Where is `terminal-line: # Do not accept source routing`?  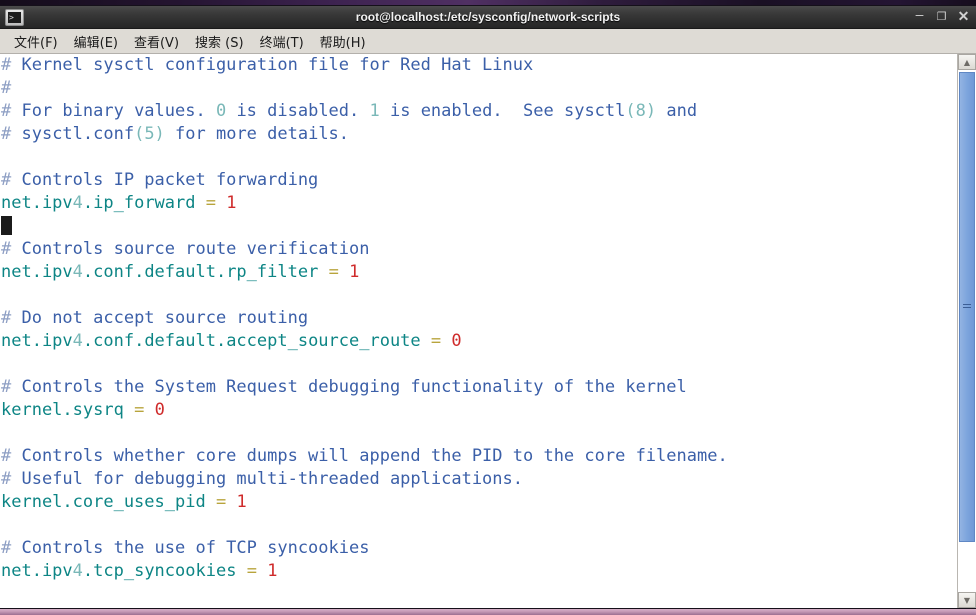
terminal-line: # Do not accept source routing is located at coordinates (478, 318).